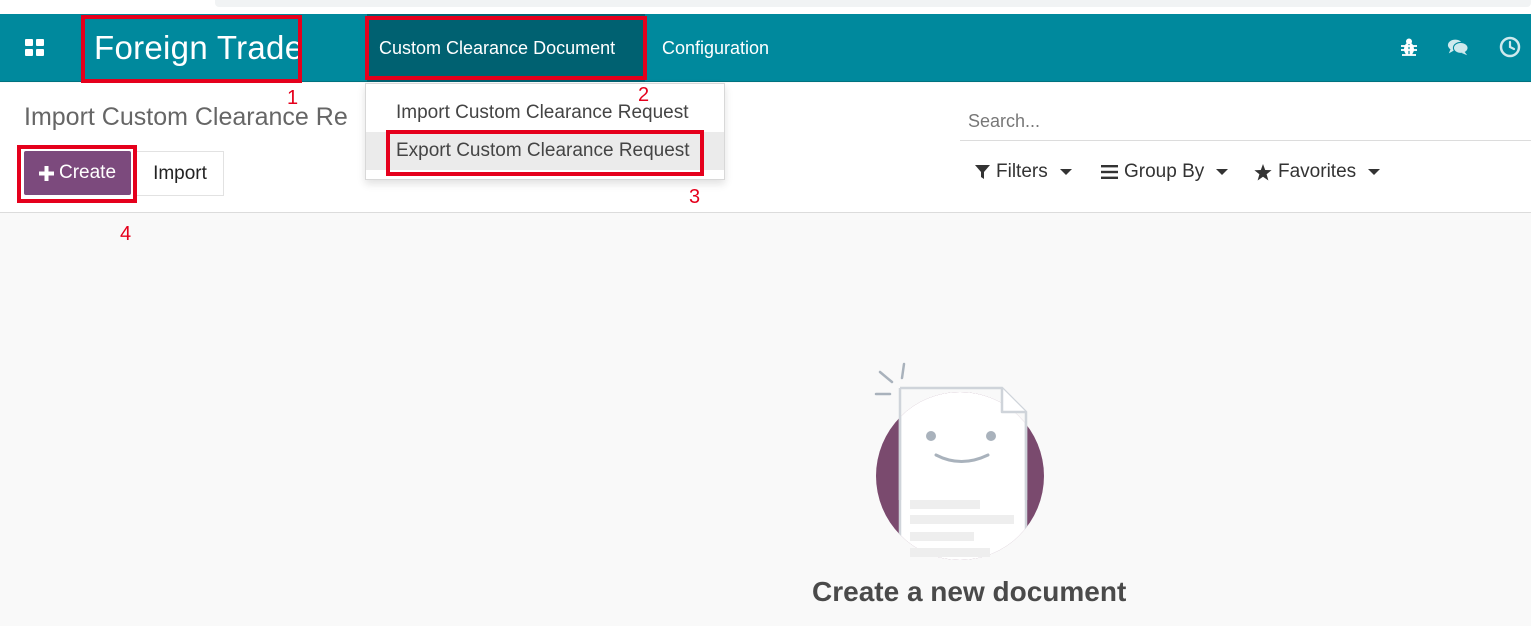  I want to click on highlight-box-menu, so click(506, 48).